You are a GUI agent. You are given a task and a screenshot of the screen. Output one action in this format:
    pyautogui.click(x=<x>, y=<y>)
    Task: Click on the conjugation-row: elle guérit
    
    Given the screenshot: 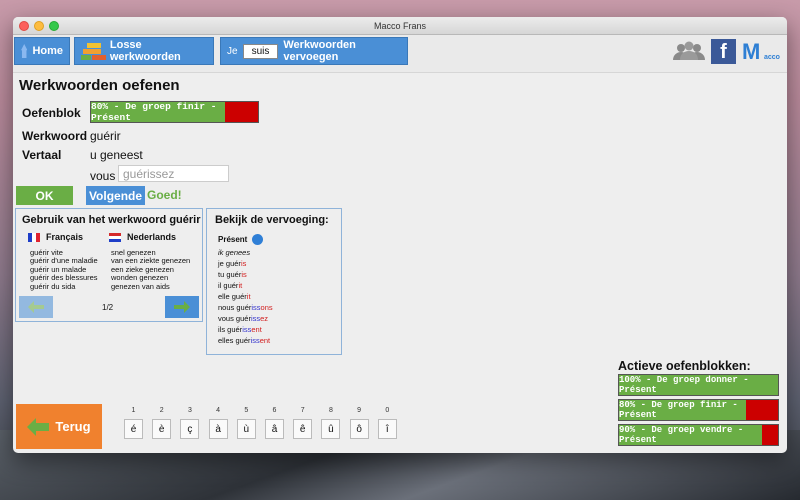 What is the action you would take?
    pyautogui.click(x=234, y=296)
    